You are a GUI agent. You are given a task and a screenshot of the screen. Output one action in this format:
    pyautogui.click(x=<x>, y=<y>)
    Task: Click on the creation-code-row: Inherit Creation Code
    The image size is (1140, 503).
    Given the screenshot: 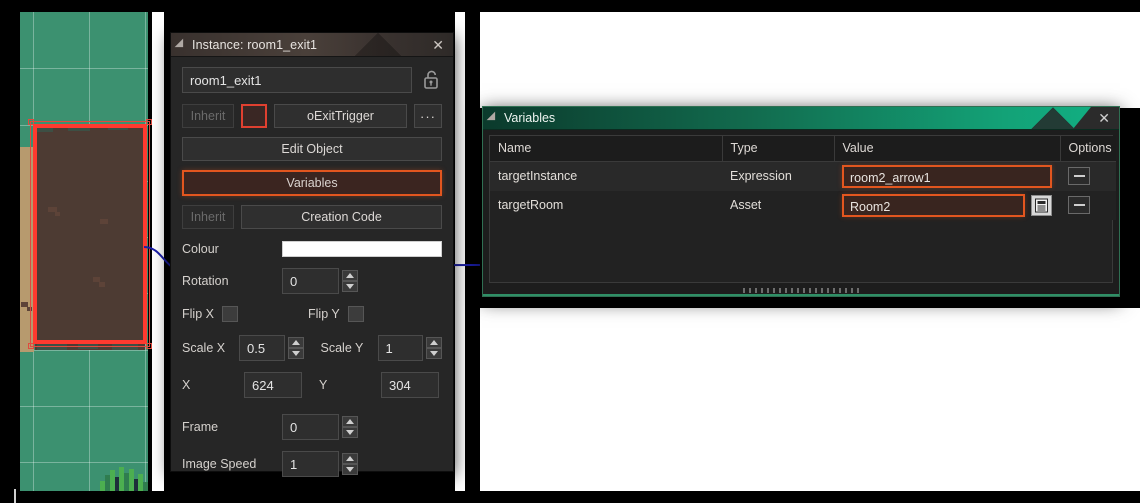 What is the action you would take?
    pyautogui.click(x=312, y=217)
    